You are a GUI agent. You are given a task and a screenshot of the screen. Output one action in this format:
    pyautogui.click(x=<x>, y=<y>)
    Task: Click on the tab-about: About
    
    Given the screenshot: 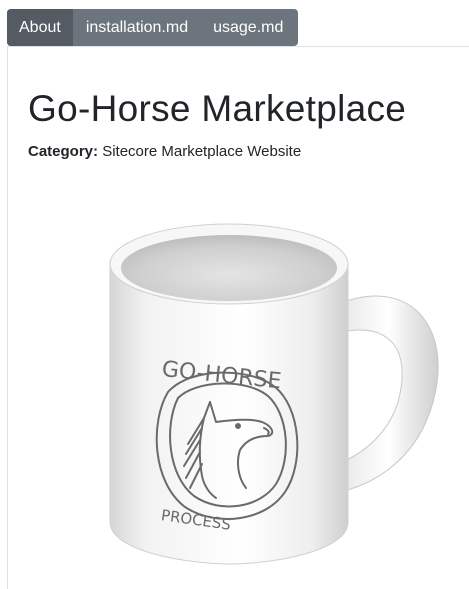 What is the action you would take?
    pyautogui.click(x=40, y=27)
    